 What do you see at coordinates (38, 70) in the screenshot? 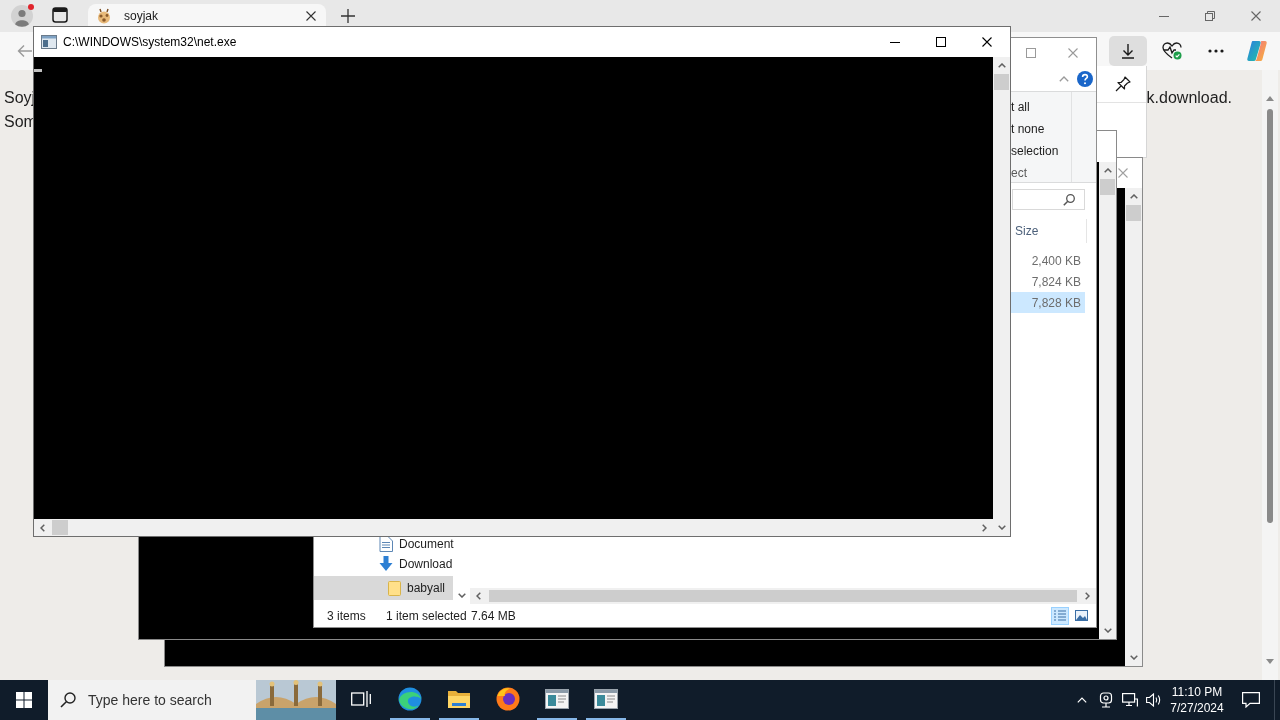
I see `text-cursor` at bounding box center [38, 70].